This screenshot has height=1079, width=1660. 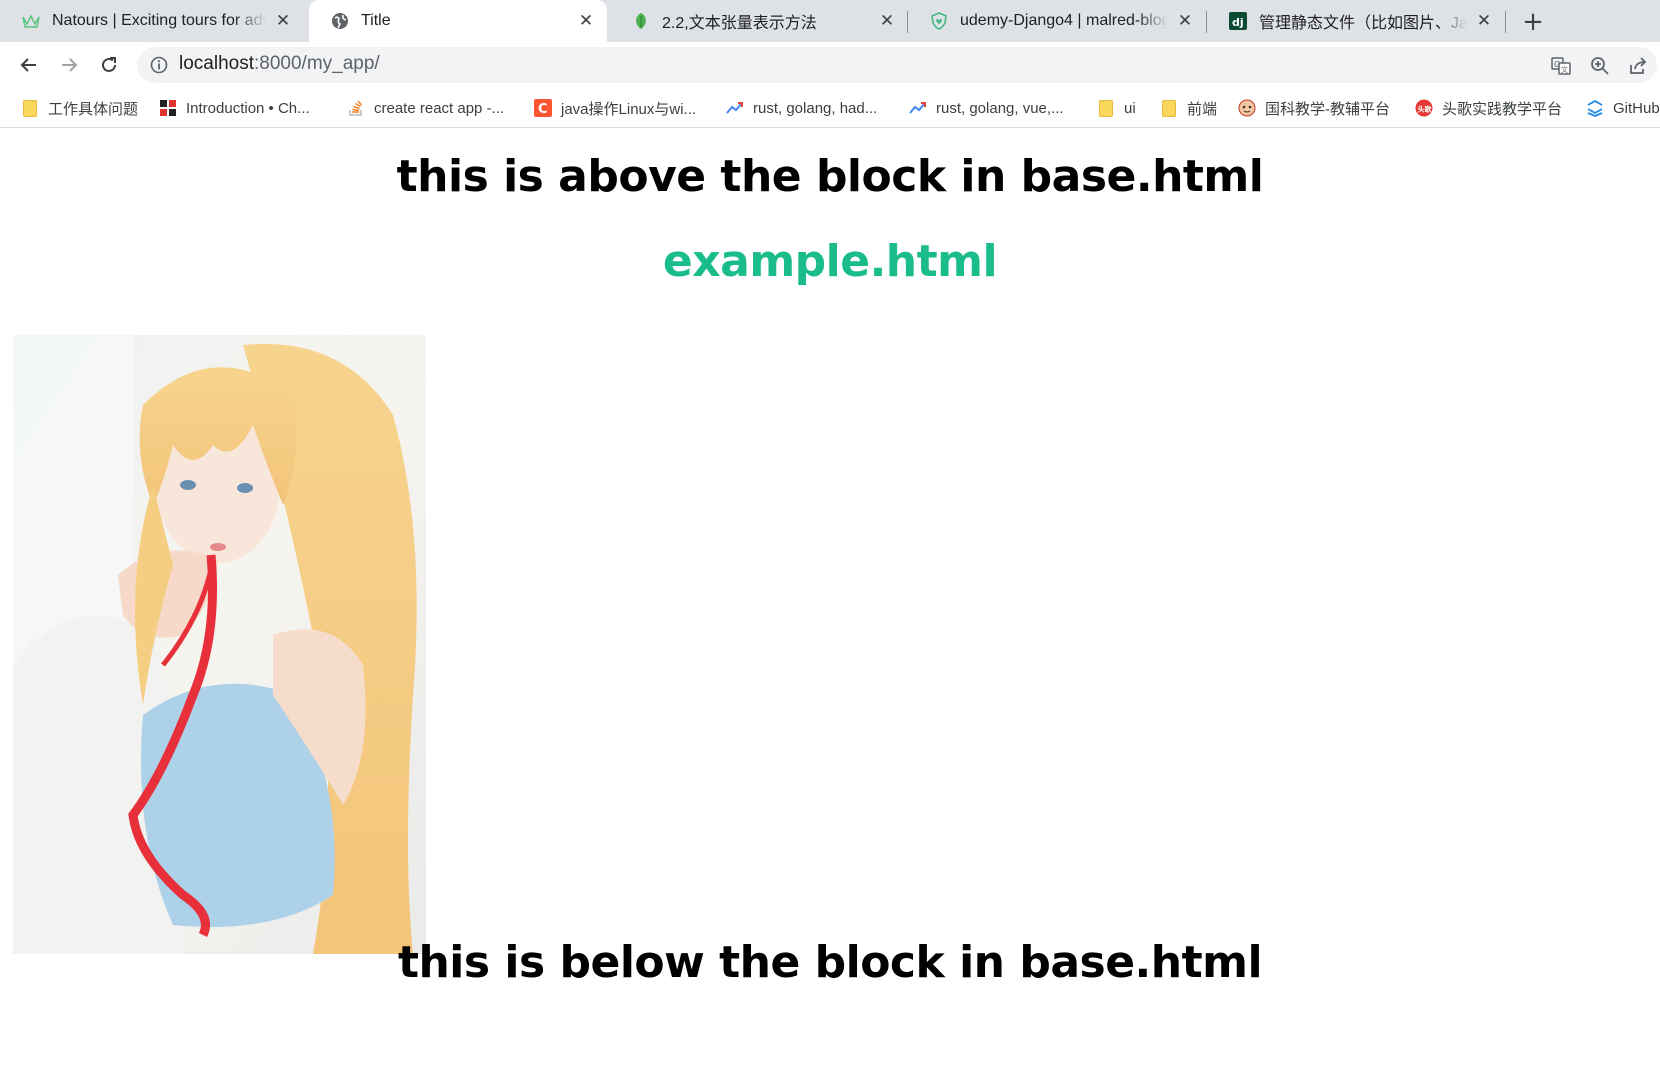 What do you see at coordinates (458, 21) in the screenshot?
I see `tab-title-active: Title ✕` at bounding box center [458, 21].